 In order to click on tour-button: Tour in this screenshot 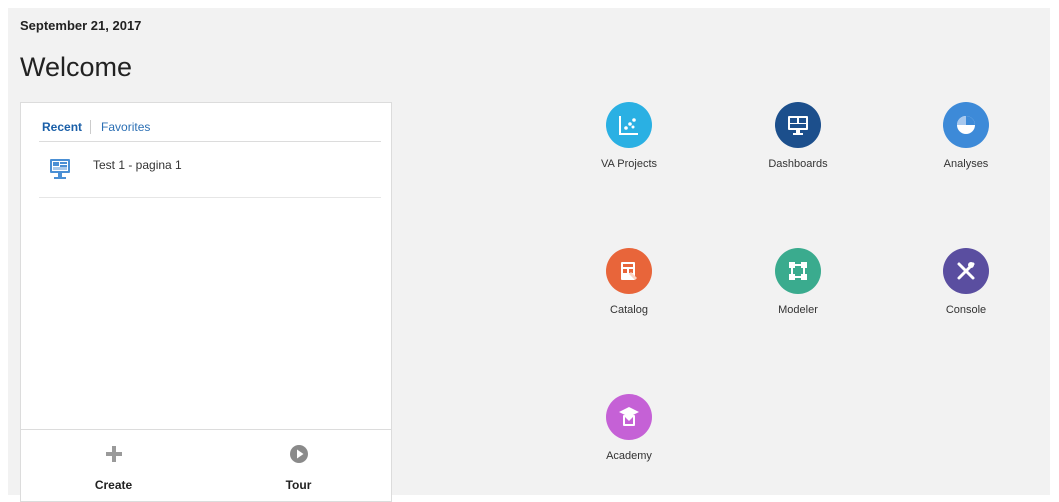, I will do `click(298, 466)`.